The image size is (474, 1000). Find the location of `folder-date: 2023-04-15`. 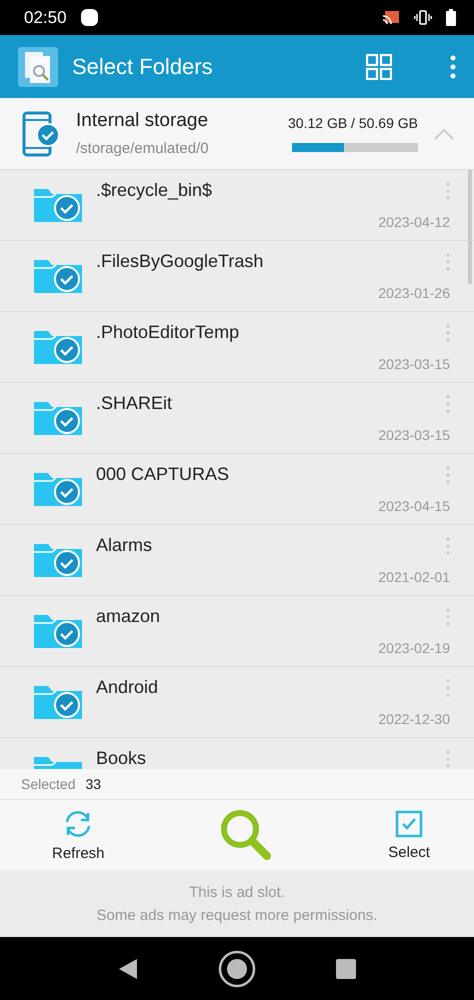

folder-date: 2023-04-15 is located at coordinates (414, 506).